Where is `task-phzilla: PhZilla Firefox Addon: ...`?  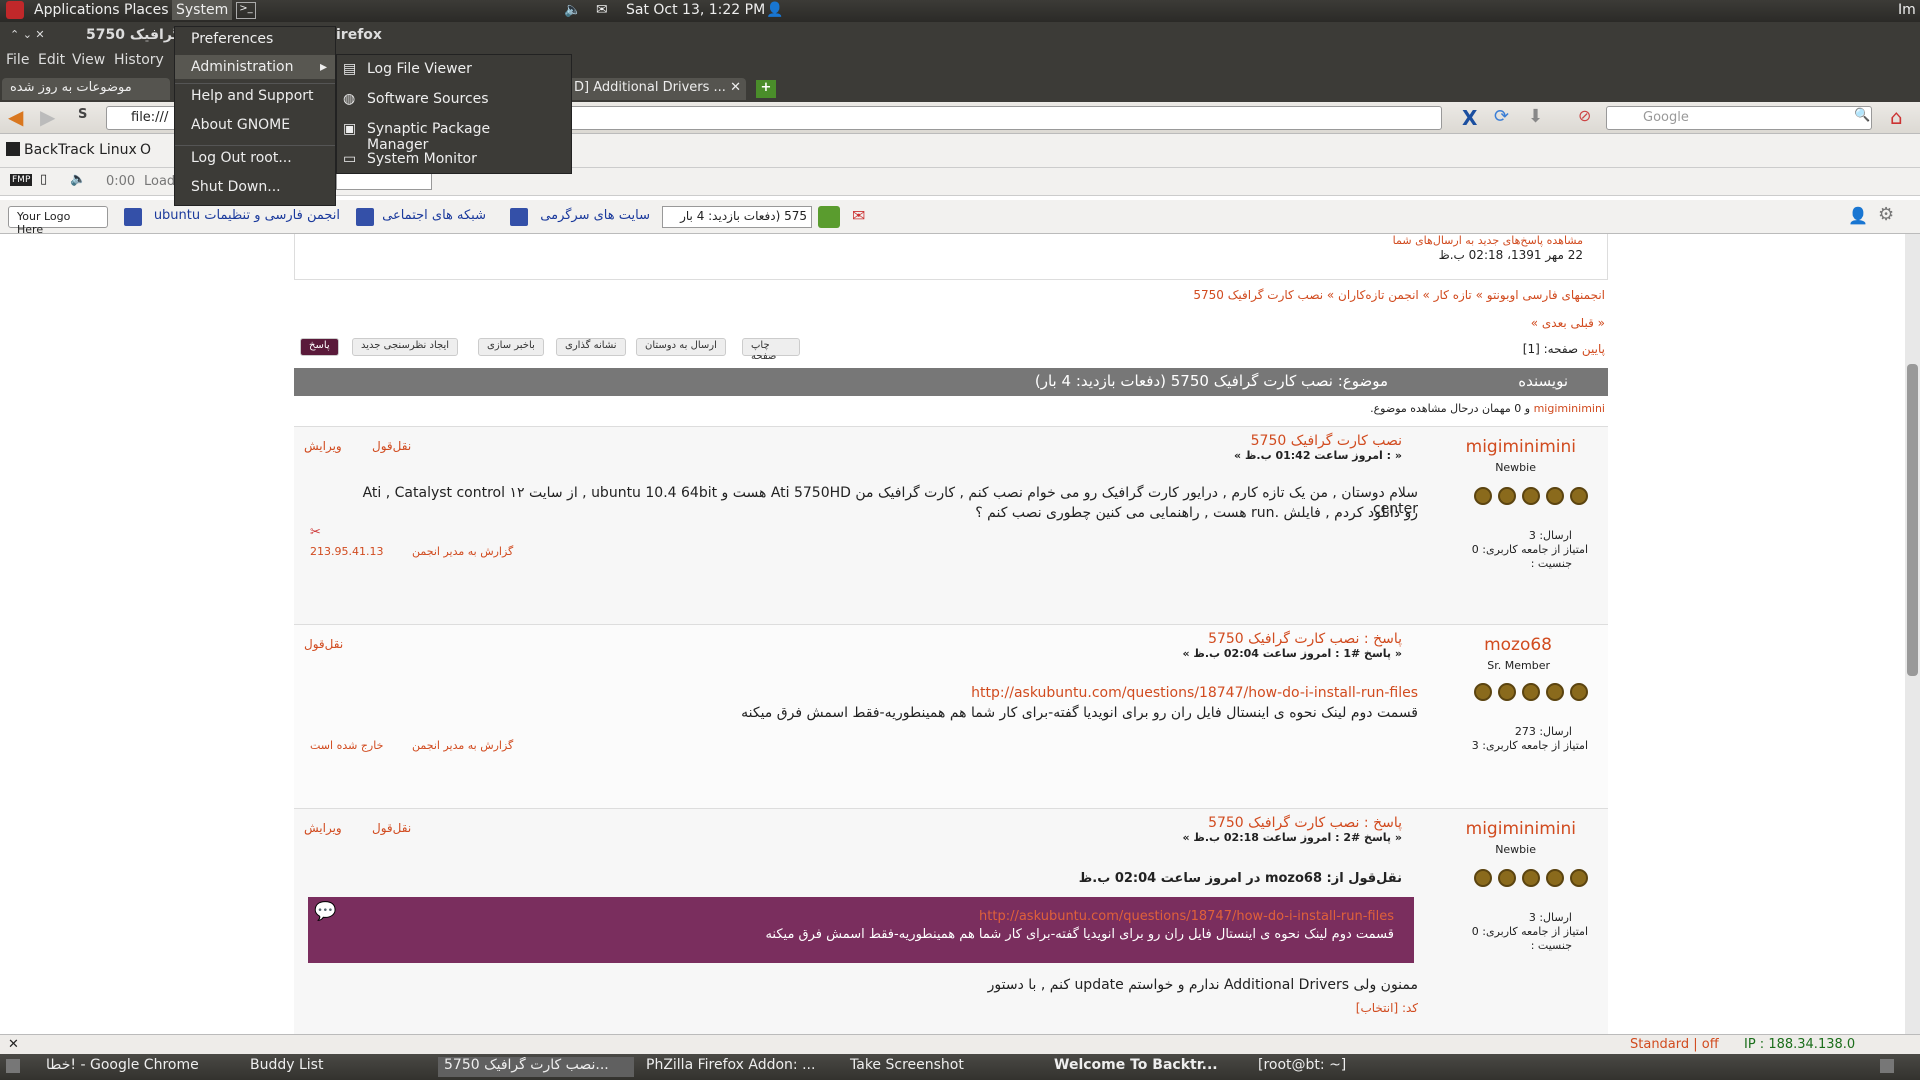
task-phzilla: PhZilla Firefox Addon: ... is located at coordinates (738, 1067).